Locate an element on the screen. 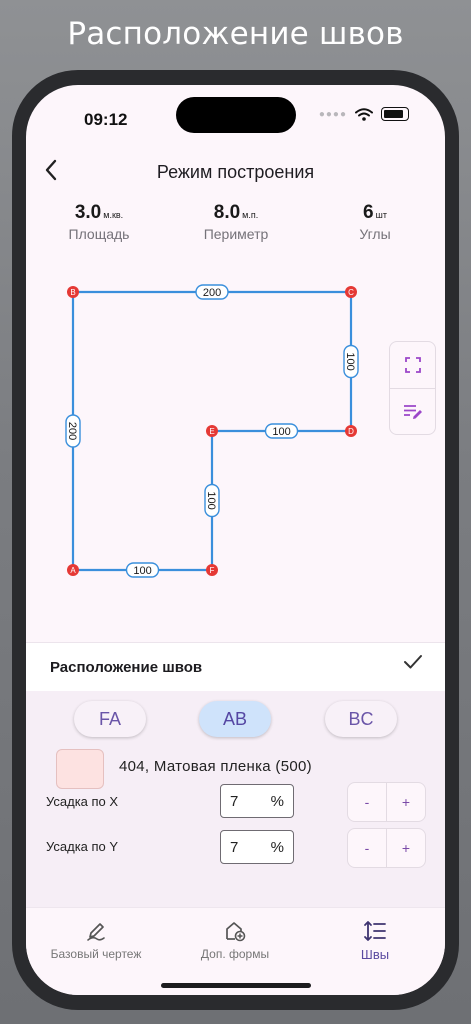 This screenshot has height=1024, width=471. nav-base-drawing-label: Базовый чертеж is located at coordinates (96, 954).